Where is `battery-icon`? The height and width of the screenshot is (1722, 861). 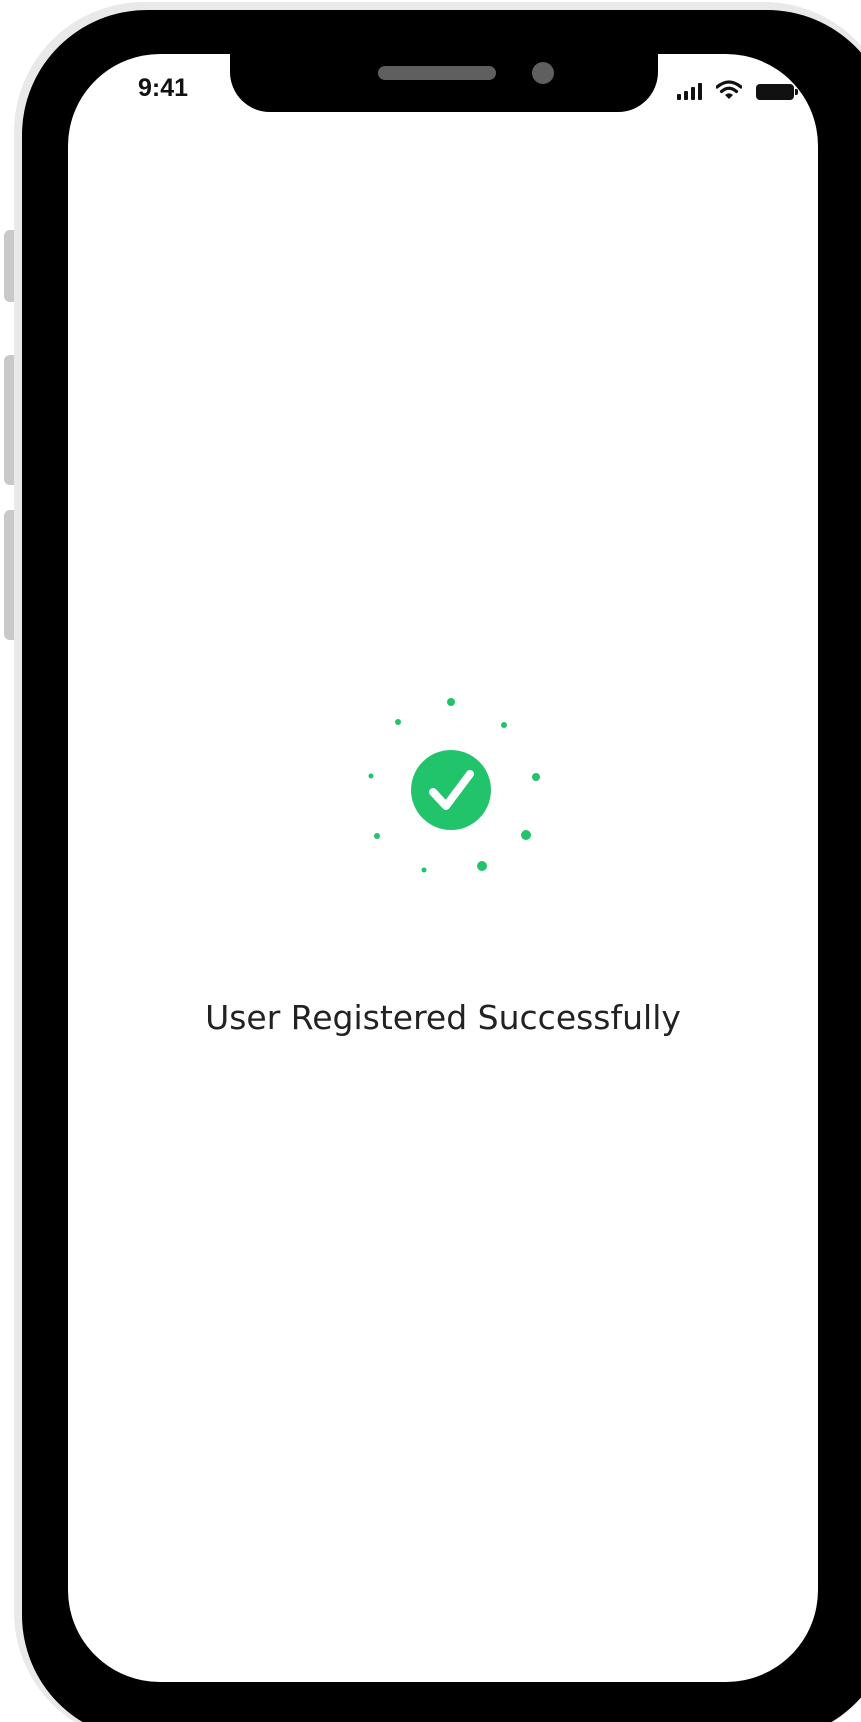
battery-icon is located at coordinates (777, 92).